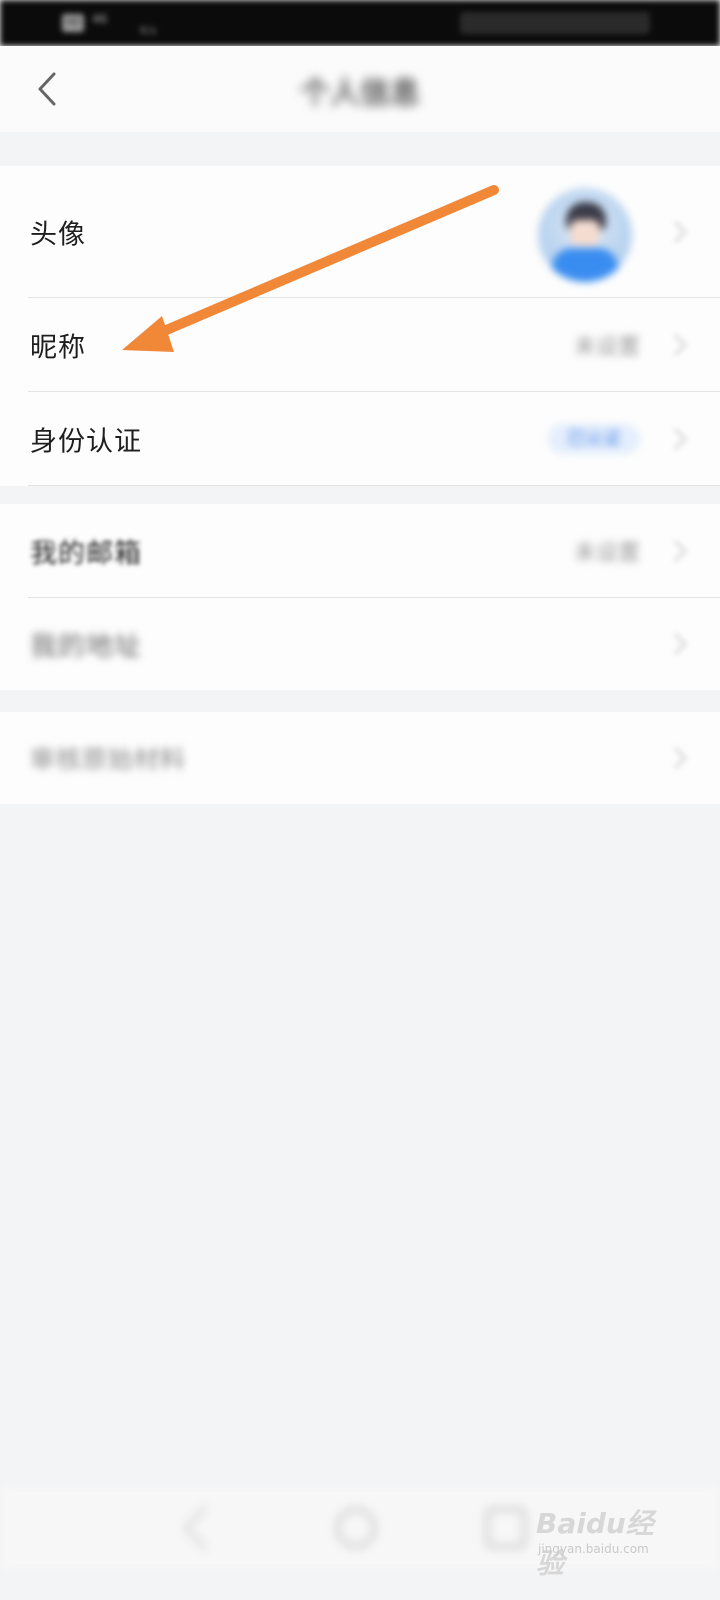  I want to click on row-label-review: 审核原始材料, so click(108, 759).